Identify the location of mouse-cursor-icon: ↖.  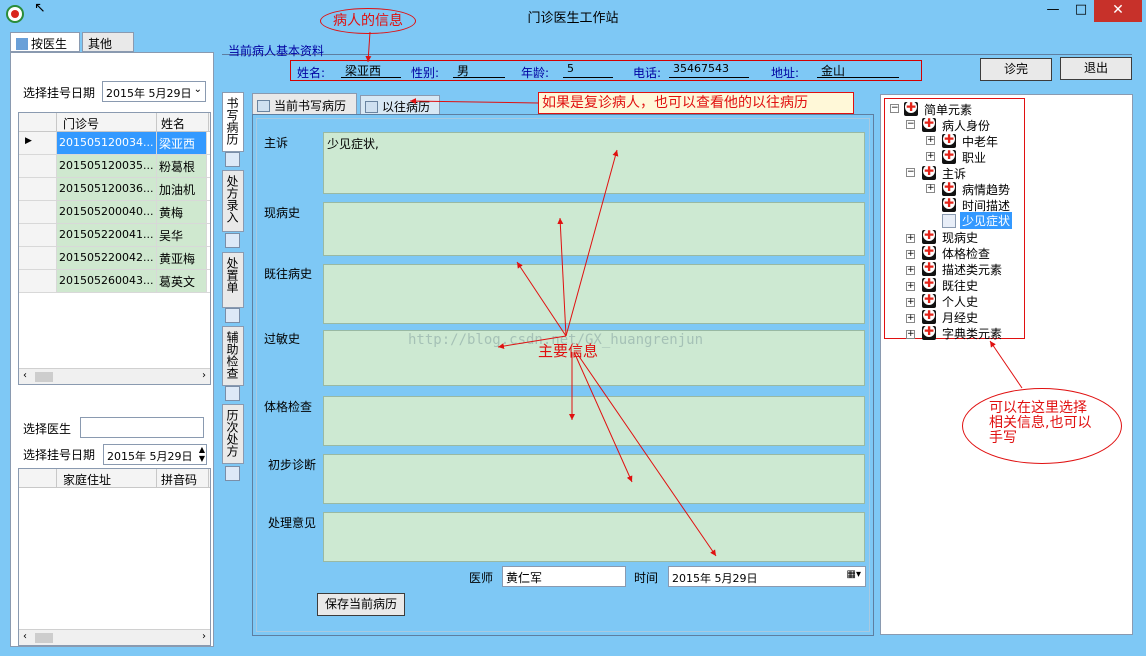
(40, 8).